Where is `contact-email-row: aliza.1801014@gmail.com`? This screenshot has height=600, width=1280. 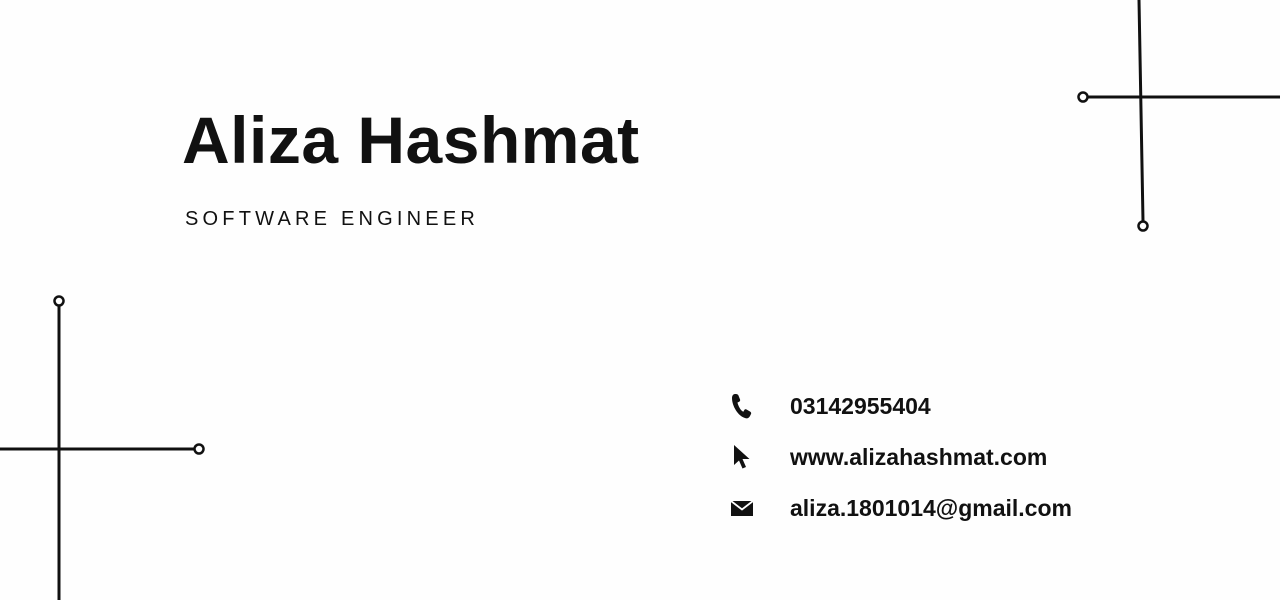
contact-email-row: aliza.1801014@gmail.com is located at coordinates (978, 507).